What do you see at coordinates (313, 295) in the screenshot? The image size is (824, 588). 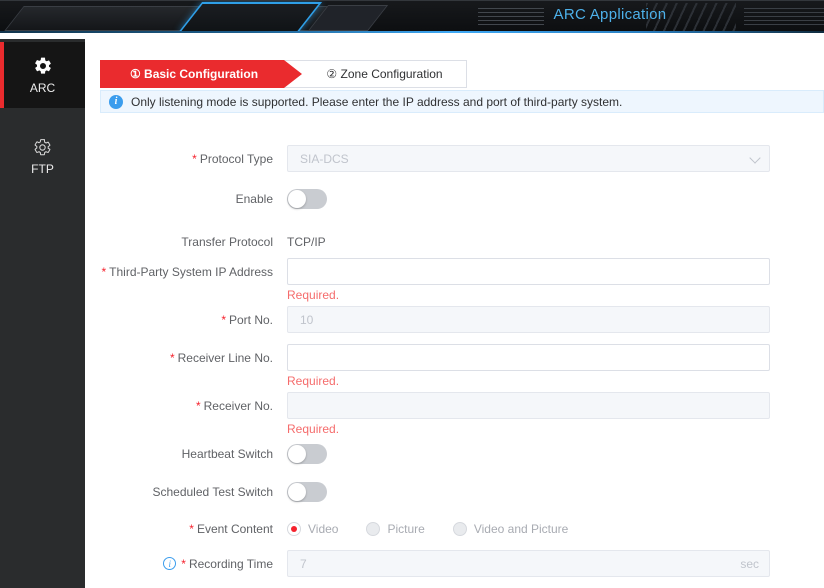 I see `ip-address-error: Required.` at bounding box center [313, 295].